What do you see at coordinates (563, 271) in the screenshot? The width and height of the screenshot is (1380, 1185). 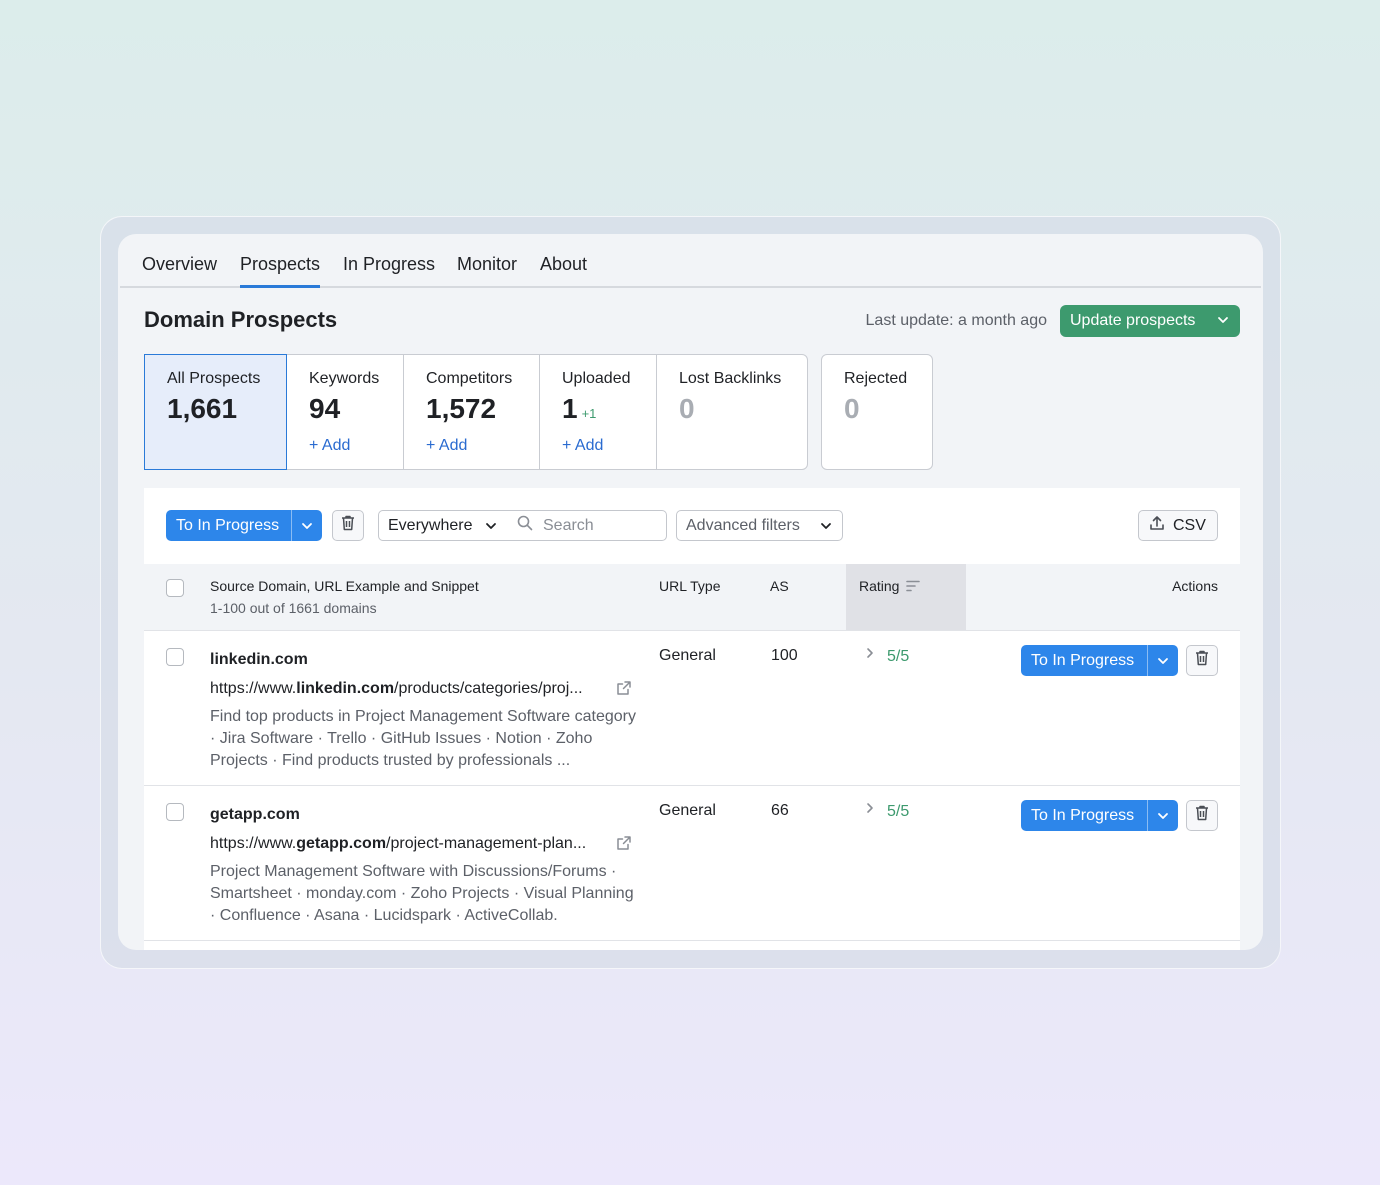 I see `tab-about: About` at bounding box center [563, 271].